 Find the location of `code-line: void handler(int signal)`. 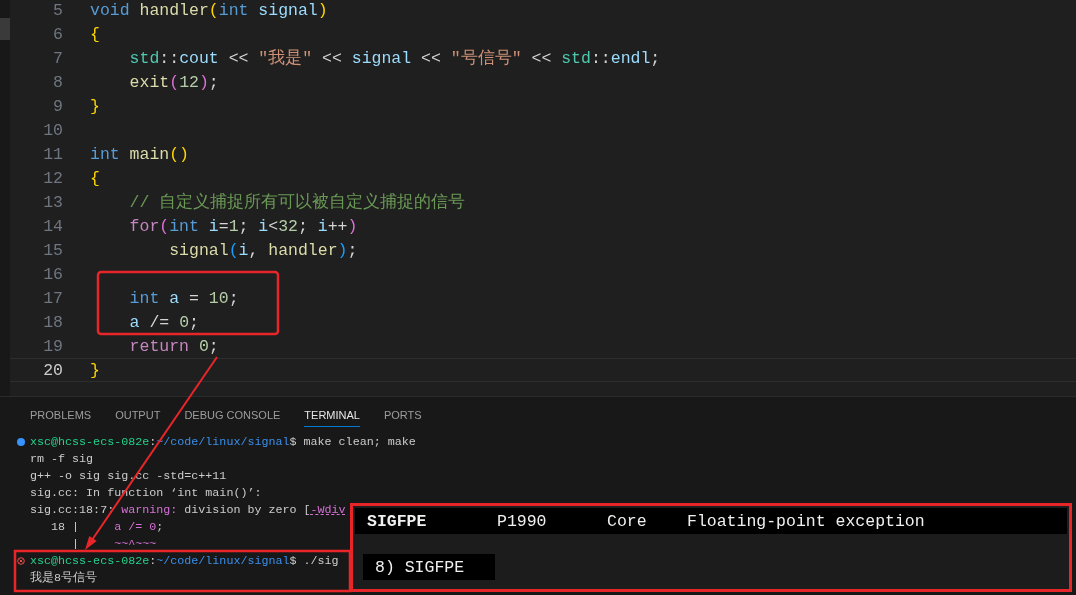

code-line: void handler(int signal) is located at coordinates (209, 10).